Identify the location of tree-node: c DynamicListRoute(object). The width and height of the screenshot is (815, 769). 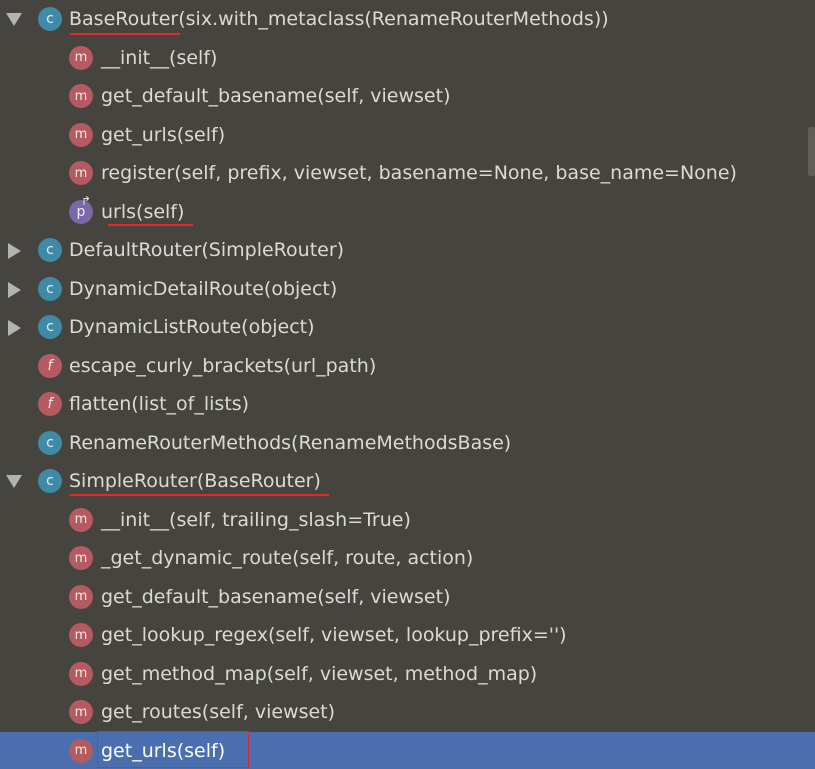
(407, 327).